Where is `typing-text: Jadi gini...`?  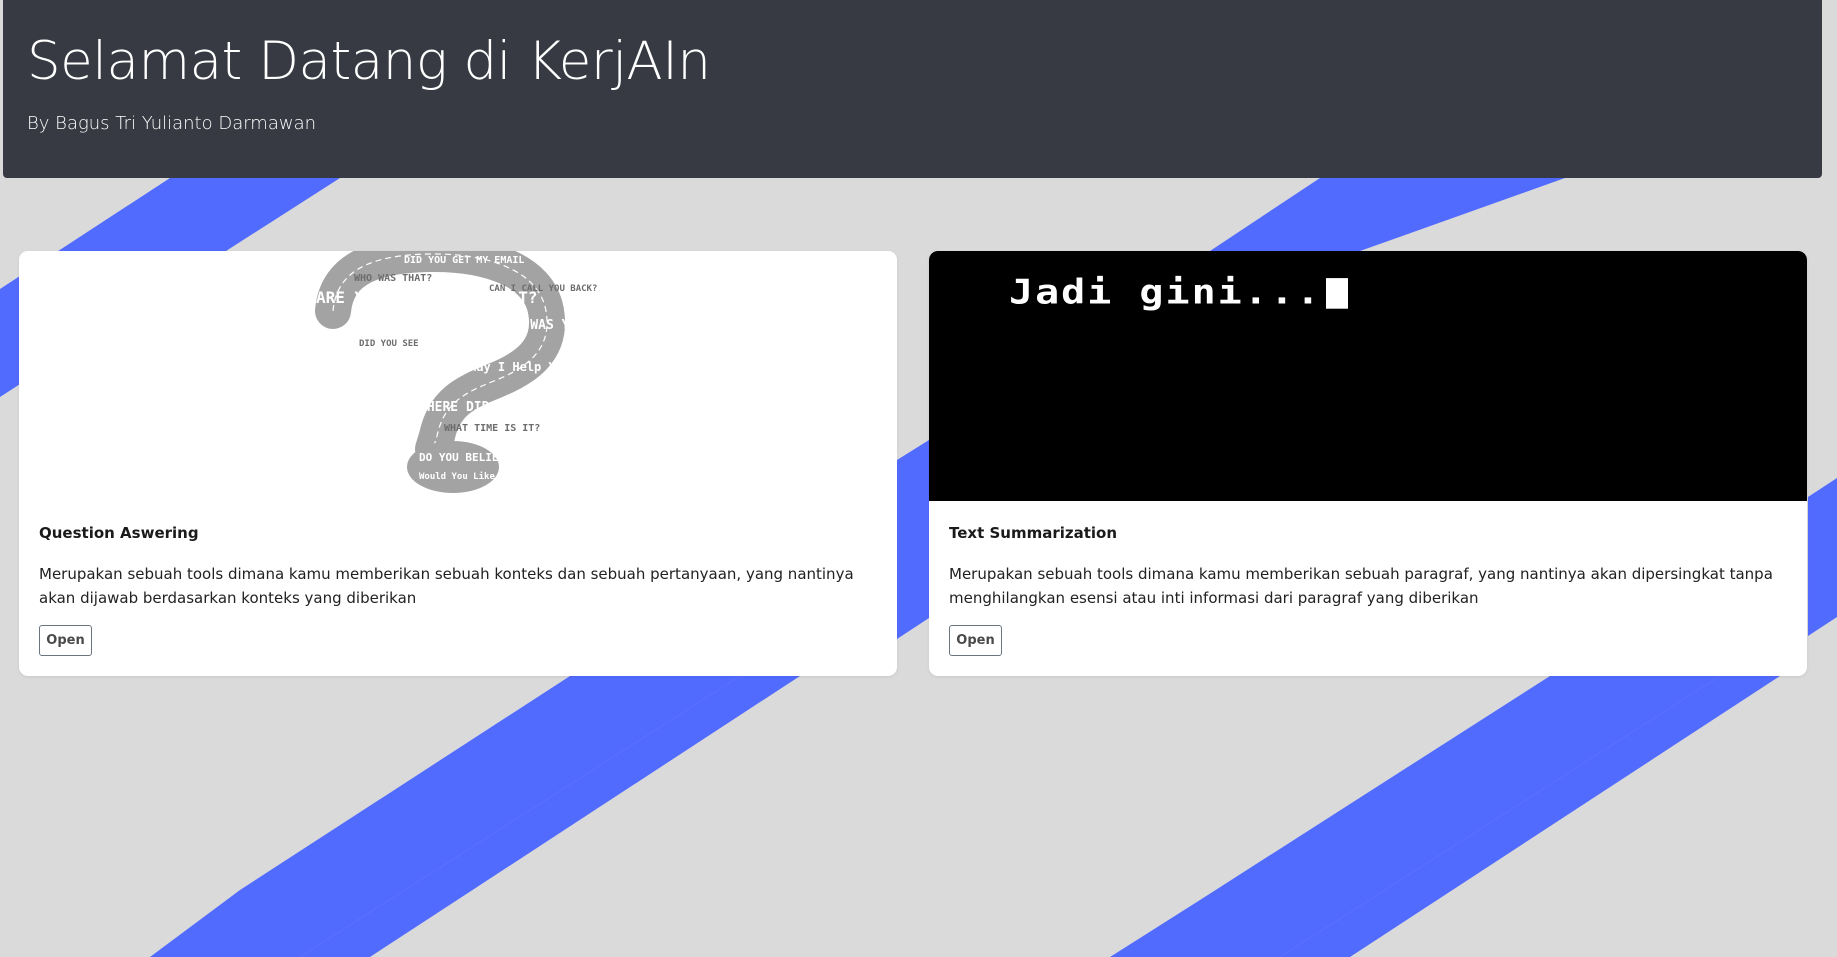
typing-text: Jadi gini... is located at coordinates (1178, 292).